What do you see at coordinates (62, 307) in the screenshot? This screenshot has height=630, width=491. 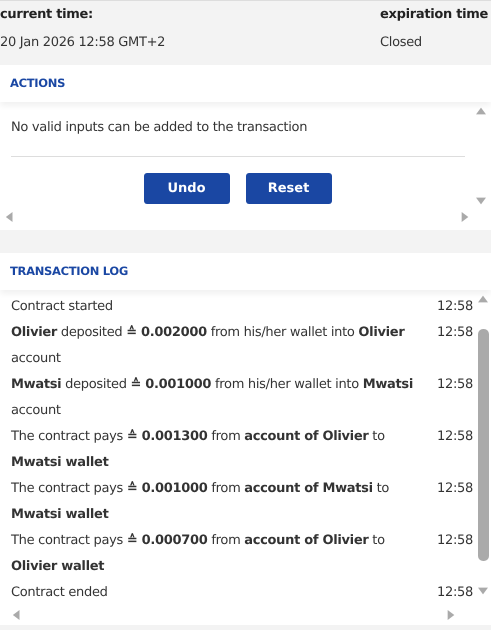 I see `log-message: Contract started` at bounding box center [62, 307].